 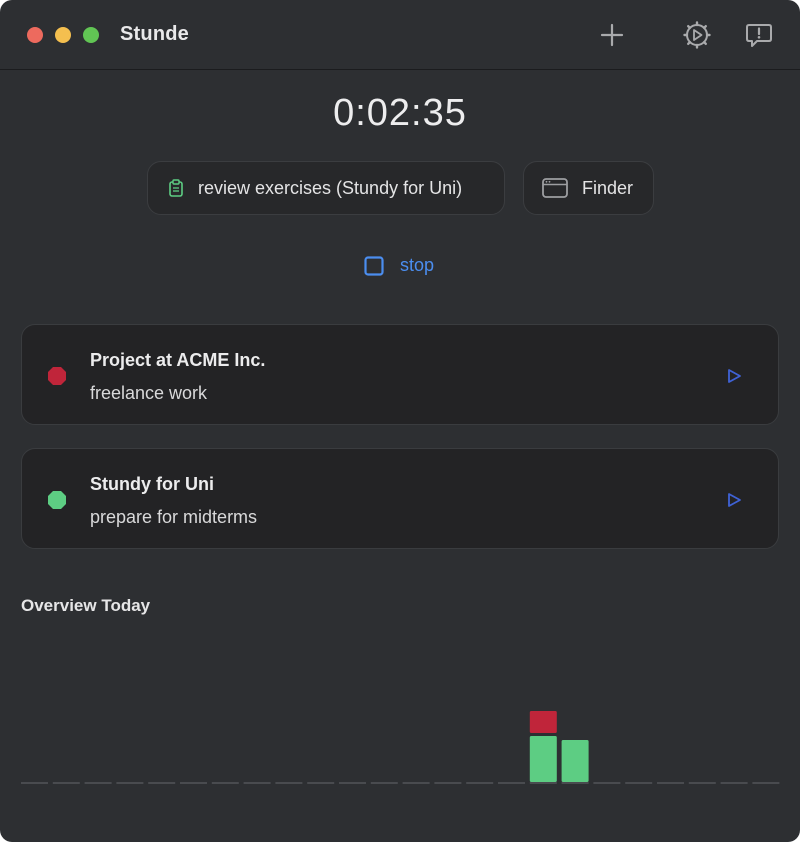 I want to click on add-button, so click(x=612, y=35).